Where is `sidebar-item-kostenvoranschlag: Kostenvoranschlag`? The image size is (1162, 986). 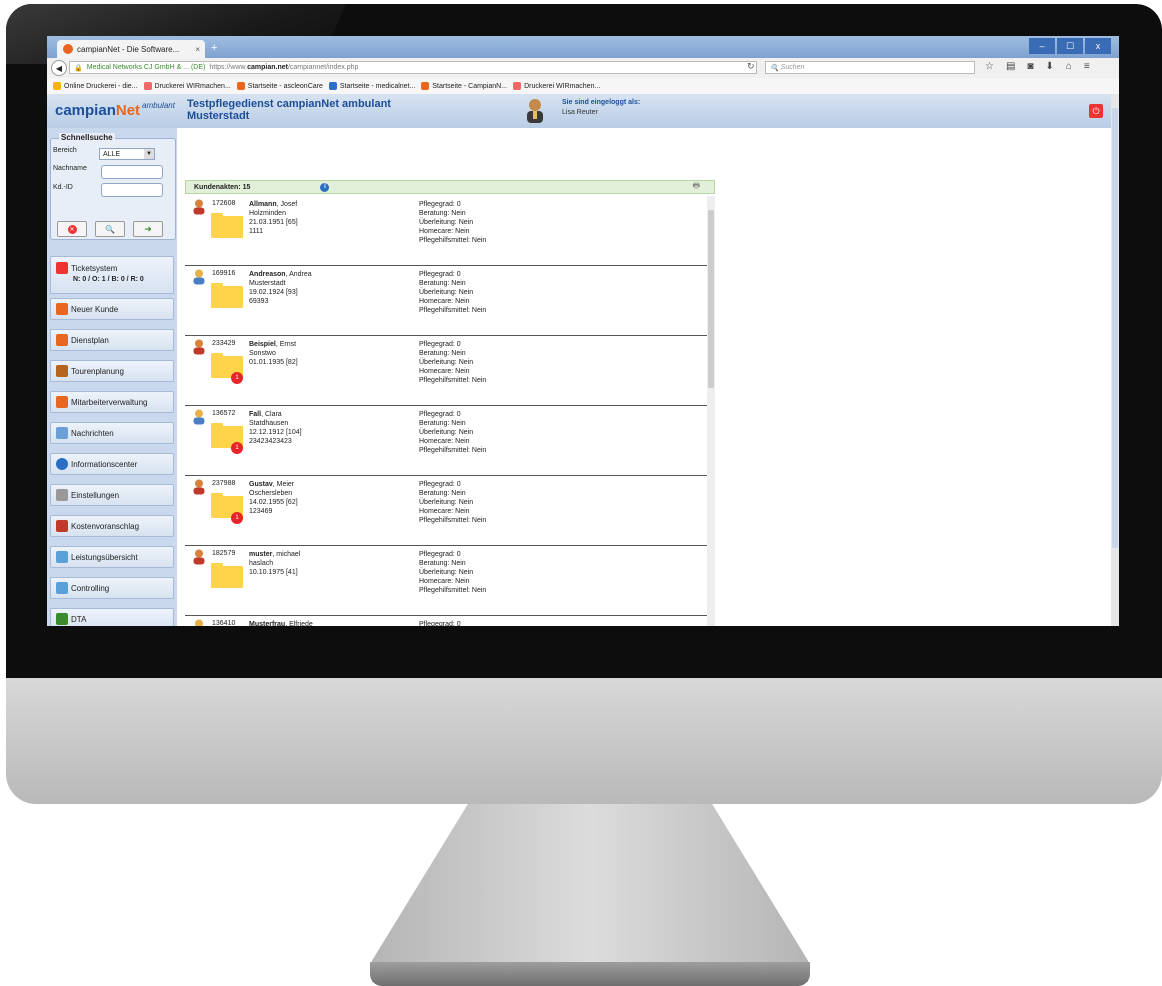
sidebar-item-kostenvoranschlag: Kostenvoranschlag is located at coordinates (112, 526).